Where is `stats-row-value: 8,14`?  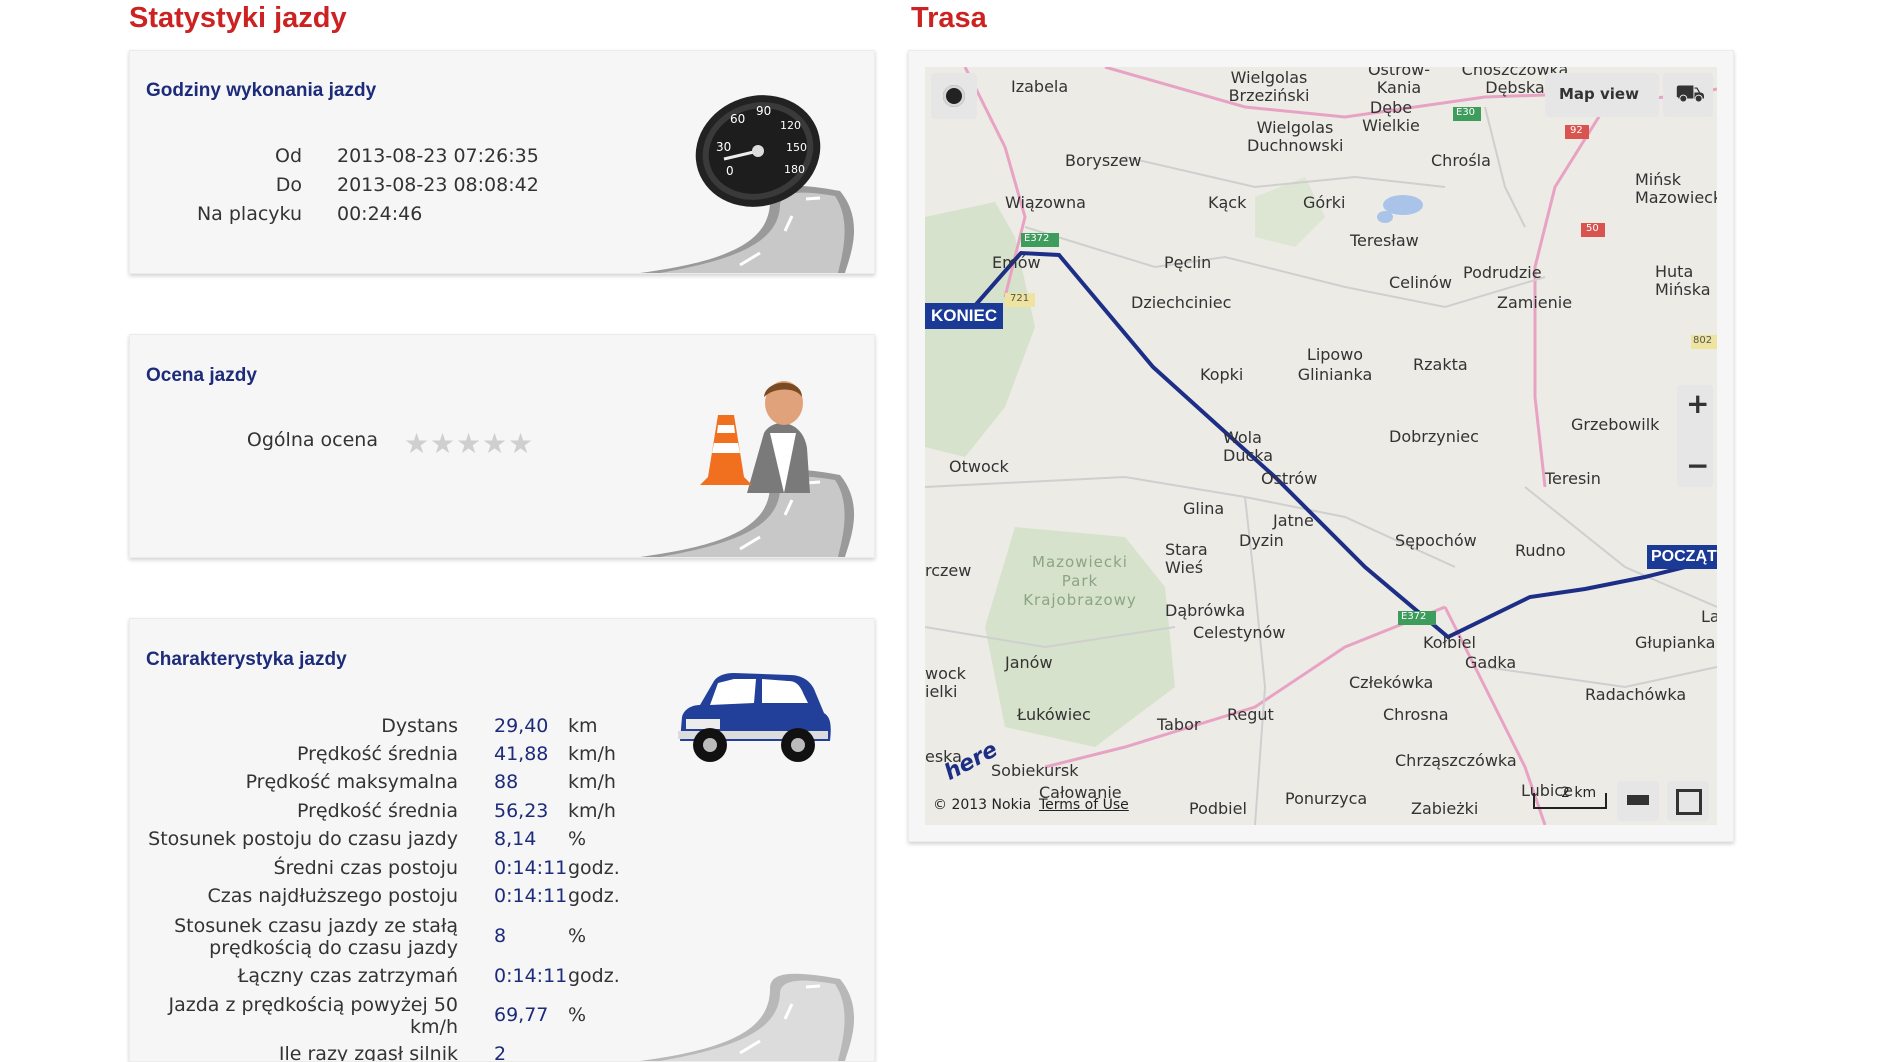
stats-row-value: 8,14 is located at coordinates (515, 839).